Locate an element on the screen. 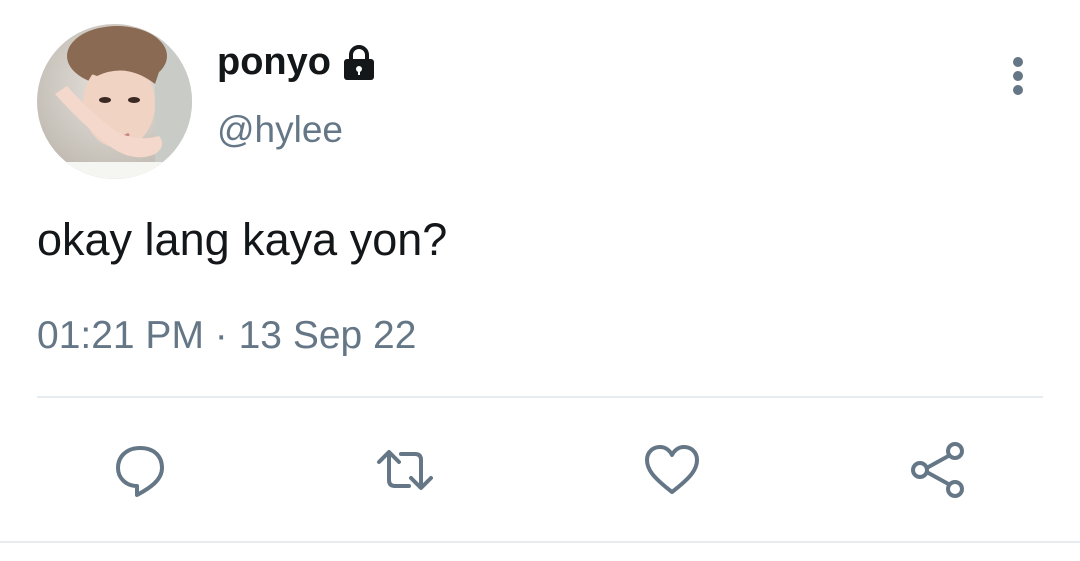 The width and height of the screenshot is (1080, 561). like-button is located at coordinates (672, 470).